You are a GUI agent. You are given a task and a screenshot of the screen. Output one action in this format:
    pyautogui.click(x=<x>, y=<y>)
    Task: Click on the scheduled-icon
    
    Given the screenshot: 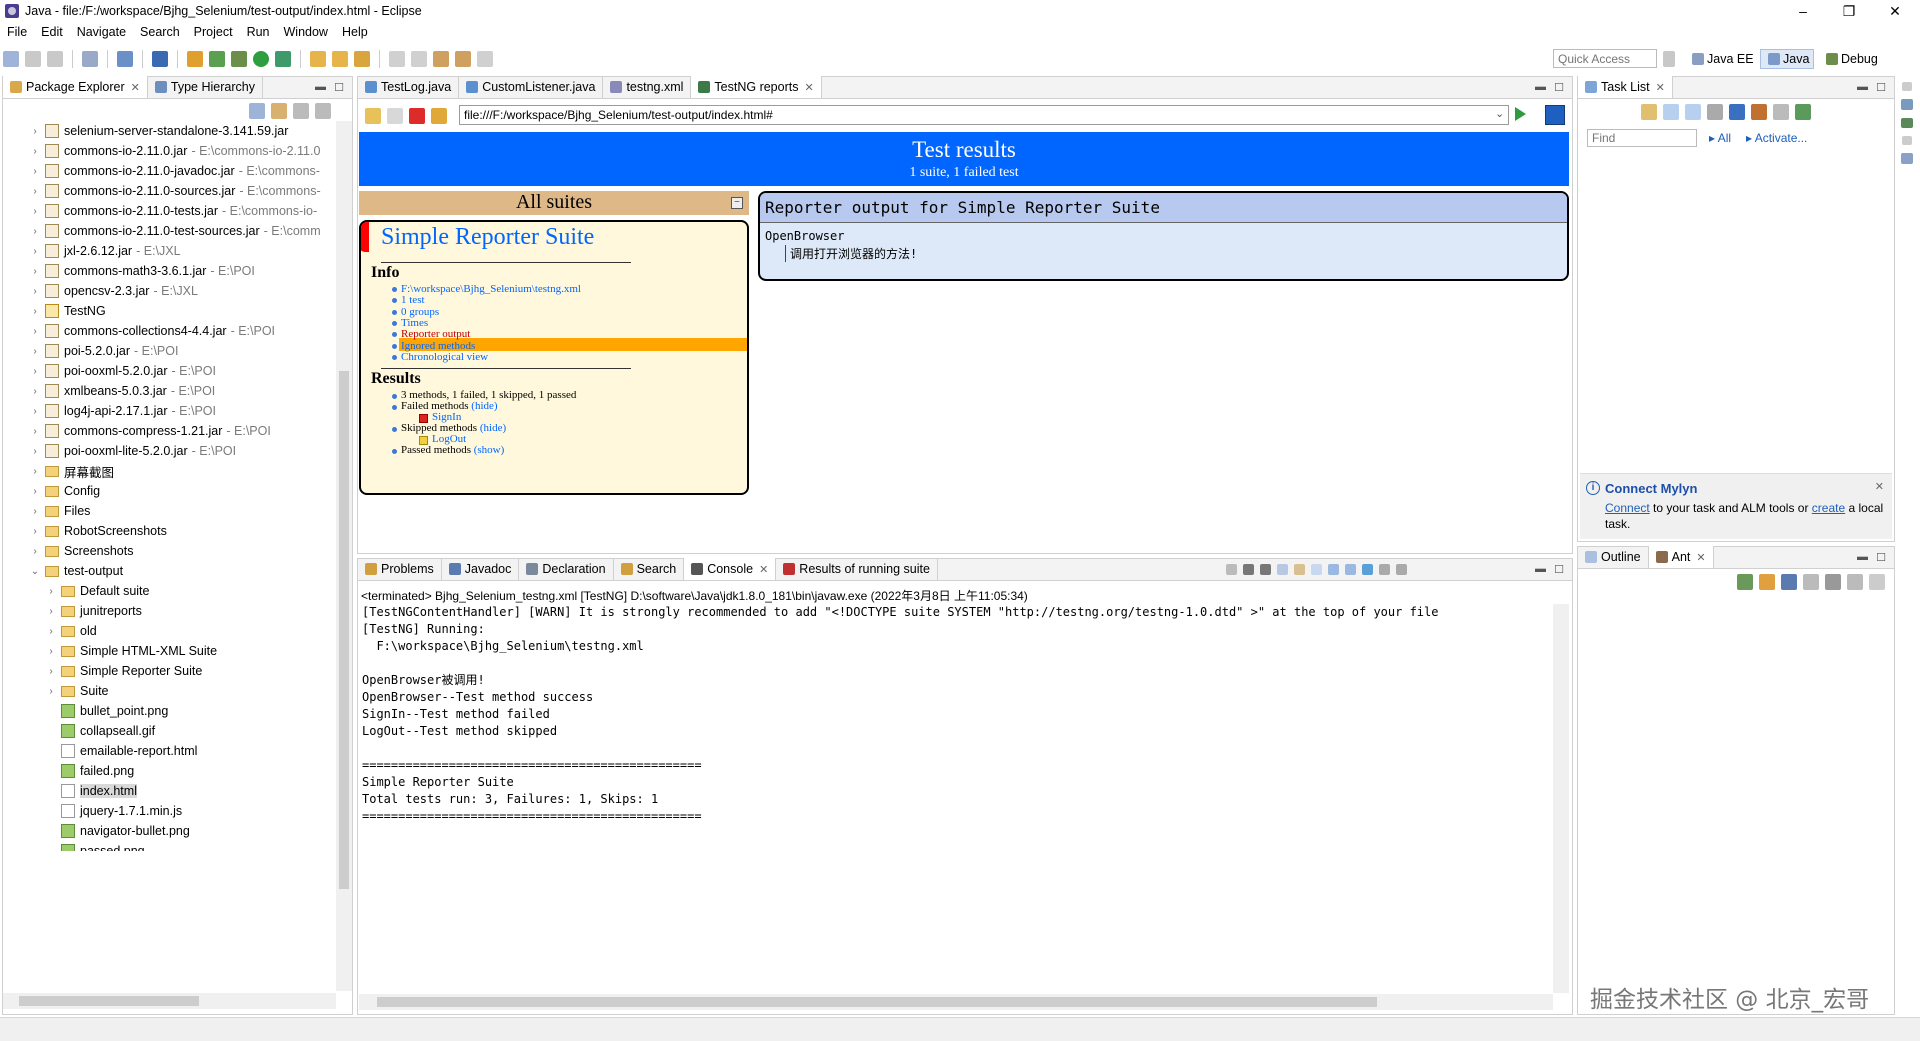 What is the action you would take?
    pyautogui.click(x=1693, y=112)
    